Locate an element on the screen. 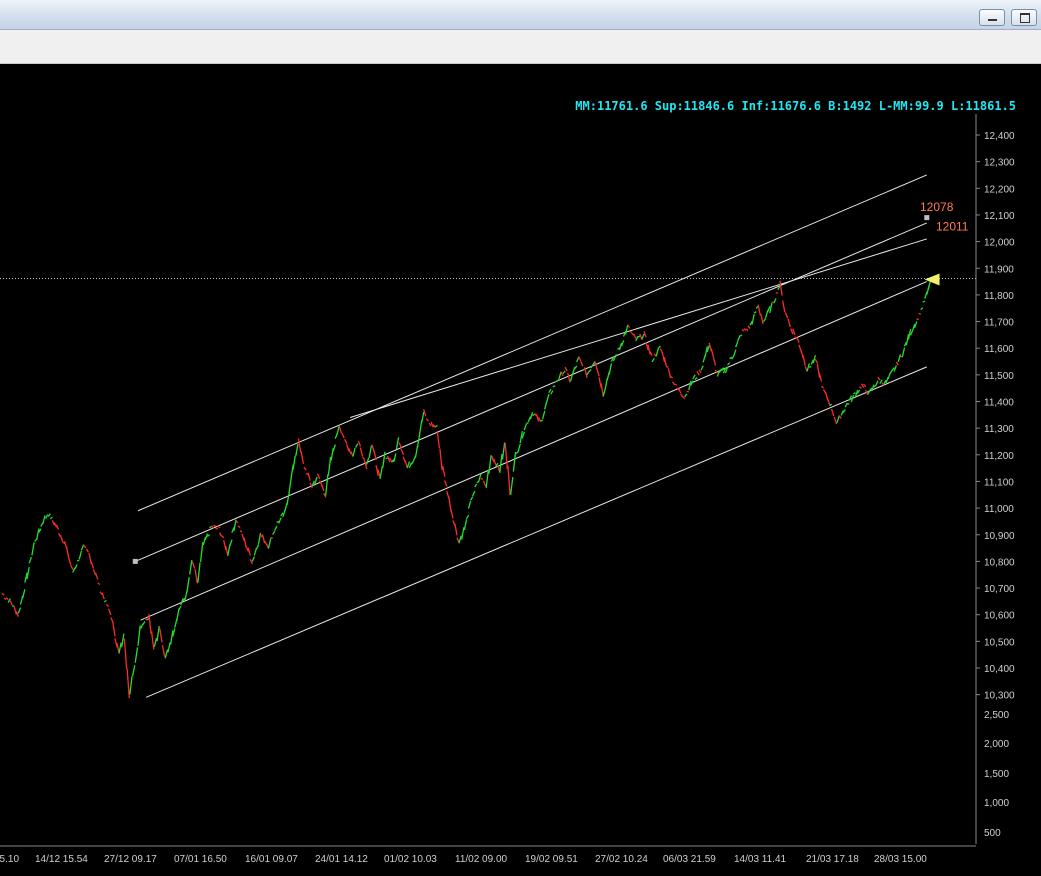 The height and width of the screenshot is (876, 1041). price-tick-label: 12,200 is located at coordinates (999, 189).